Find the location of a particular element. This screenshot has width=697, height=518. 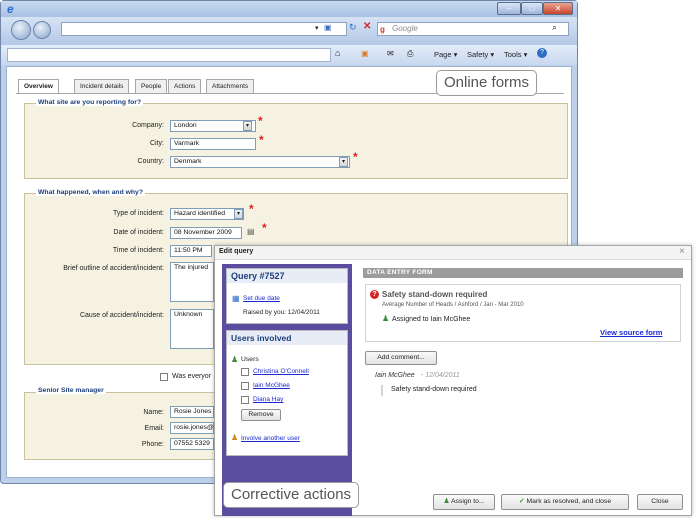

query-title: Query #7527 is located at coordinates (287, 276).